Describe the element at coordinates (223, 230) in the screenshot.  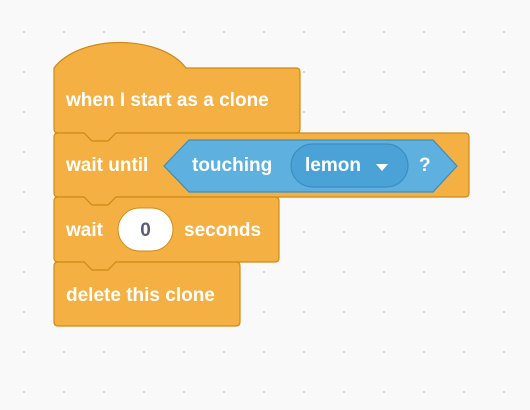
I see `seconds-label: seconds` at that location.